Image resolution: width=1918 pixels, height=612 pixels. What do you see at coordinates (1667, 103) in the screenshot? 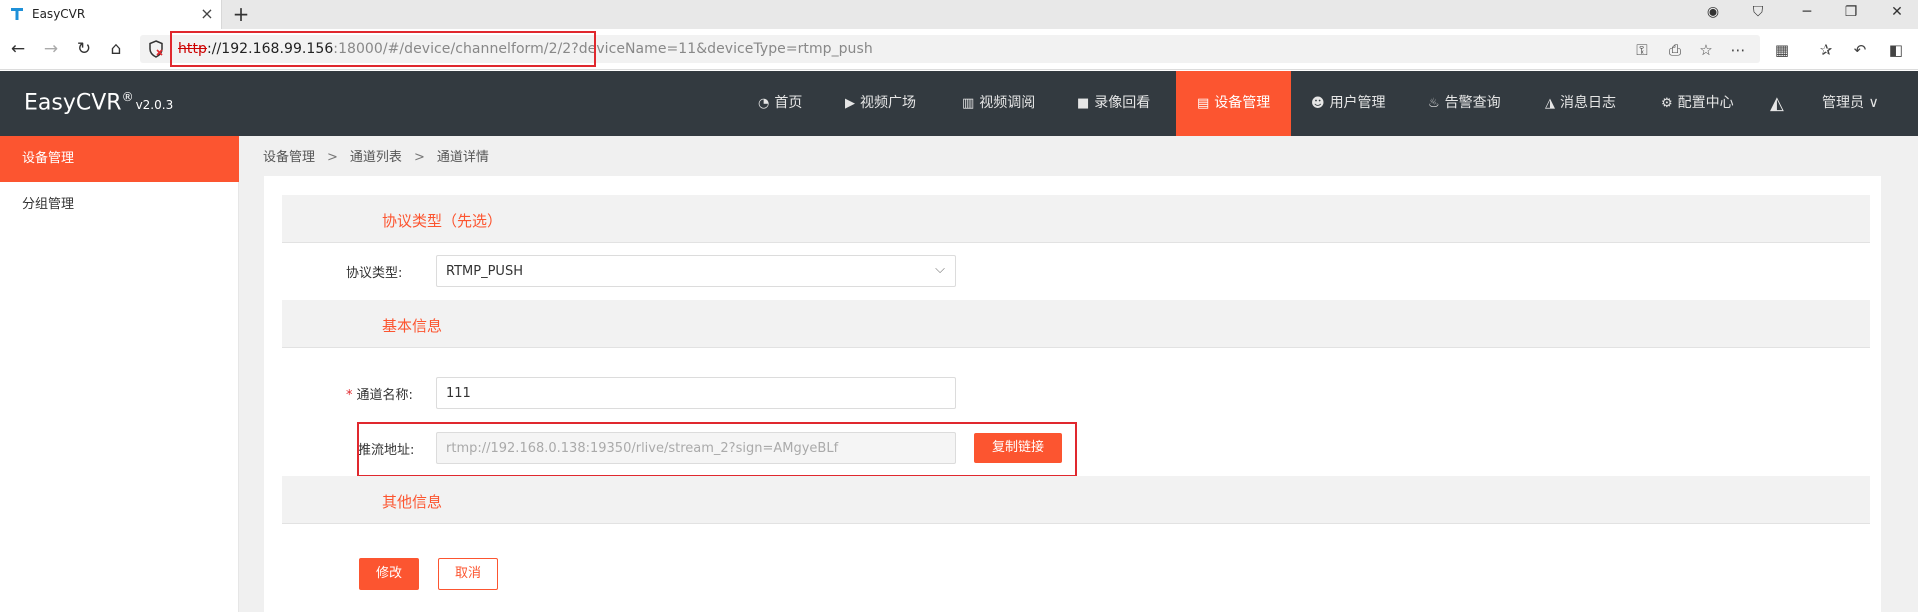
I see `gear-icon: ⚙` at bounding box center [1667, 103].